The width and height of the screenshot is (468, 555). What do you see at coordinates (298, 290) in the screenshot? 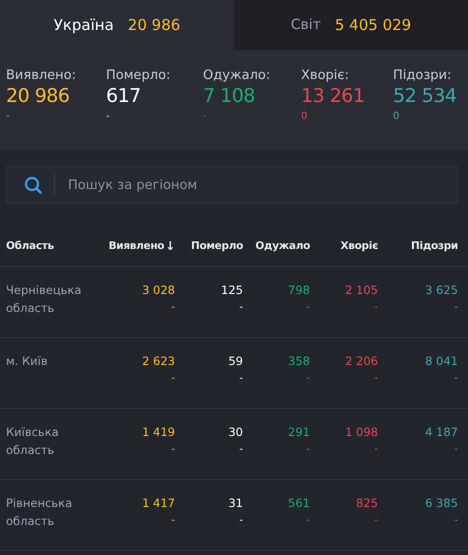
I see `table-cell-text: 798` at bounding box center [298, 290].